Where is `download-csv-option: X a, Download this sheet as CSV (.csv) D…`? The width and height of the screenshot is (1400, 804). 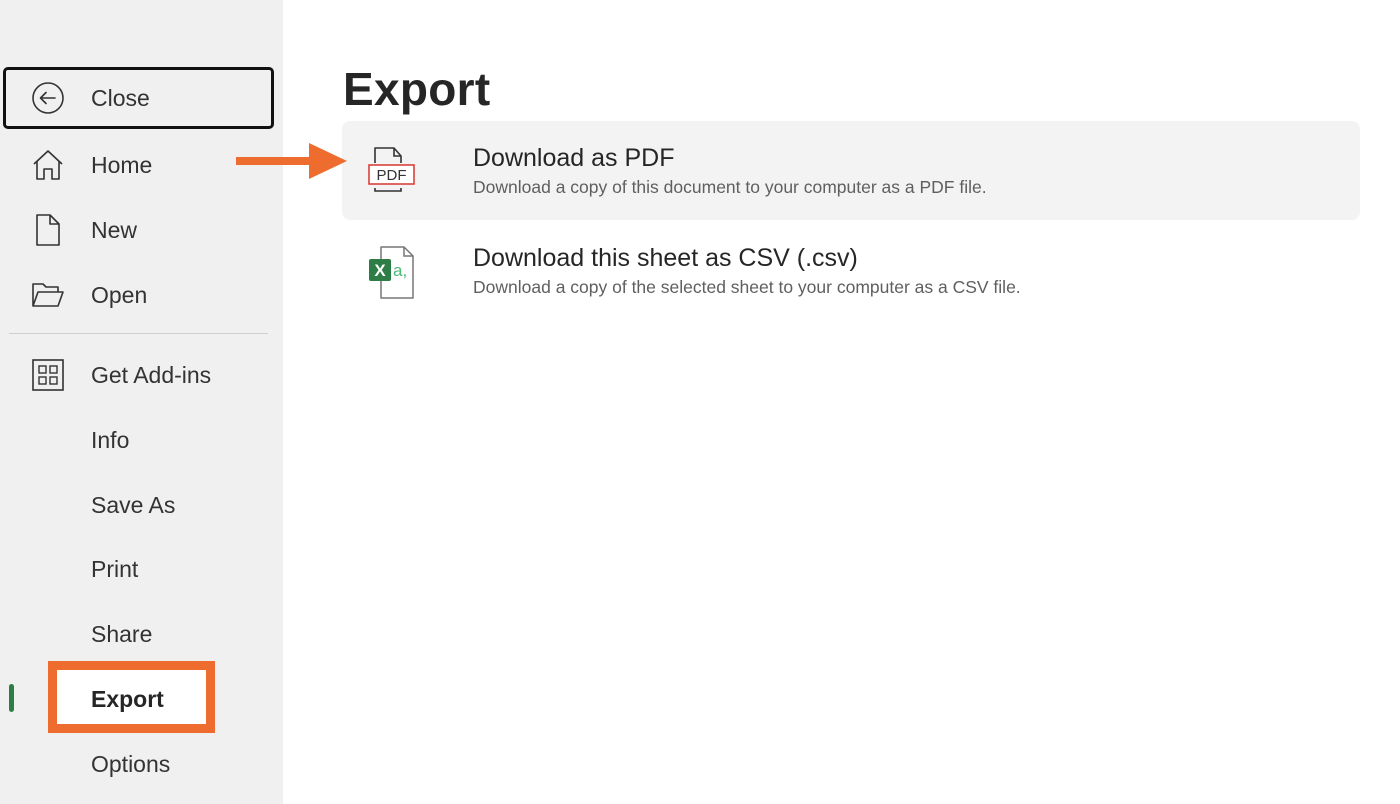
download-csv-option: X a, Download this sheet as CSV (.csv) D… is located at coordinates (851, 270).